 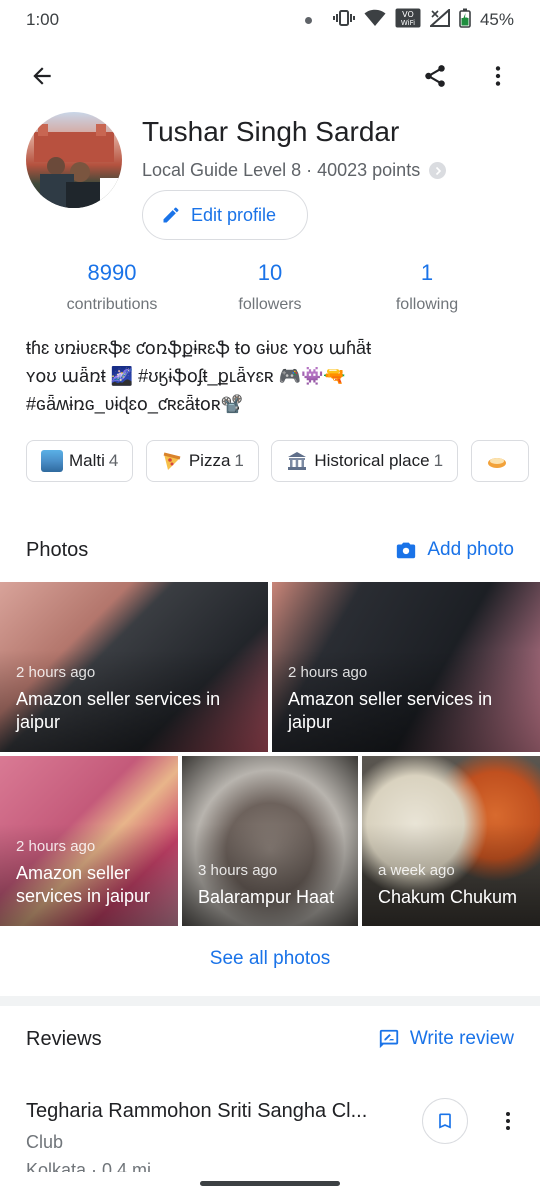 What do you see at coordinates (238, 870) in the screenshot?
I see `photo-time: 3 hours ago` at bounding box center [238, 870].